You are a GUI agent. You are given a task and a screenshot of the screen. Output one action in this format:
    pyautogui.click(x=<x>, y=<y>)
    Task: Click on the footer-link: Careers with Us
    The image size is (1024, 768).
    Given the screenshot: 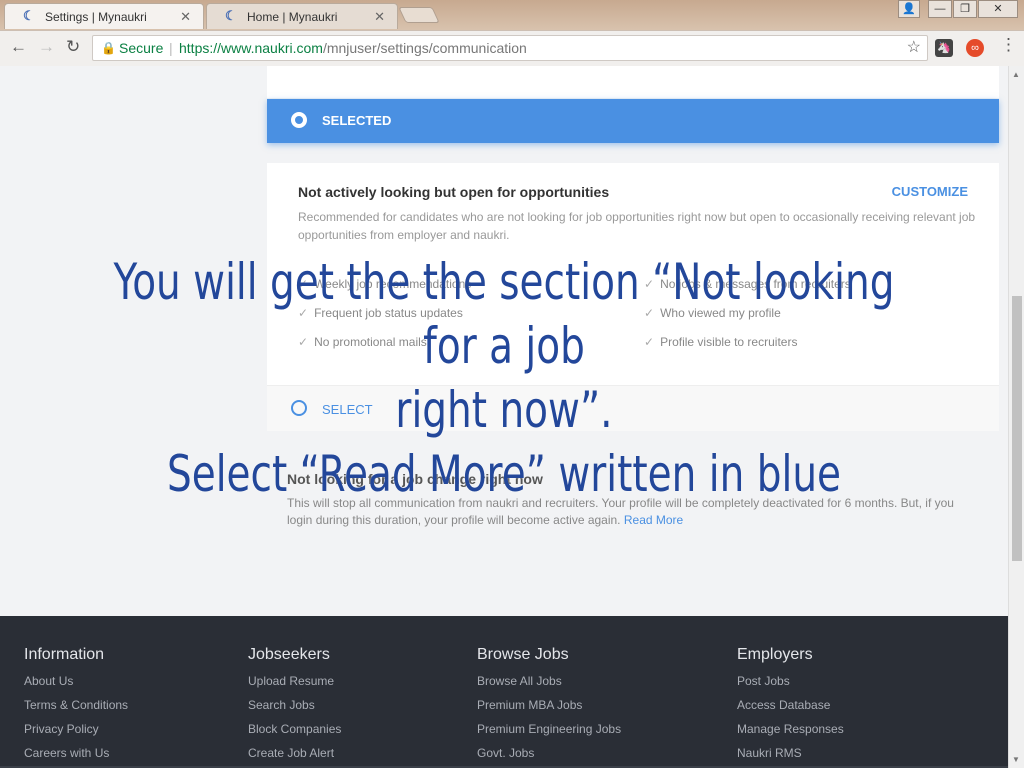 What is the action you would take?
    pyautogui.click(x=76, y=757)
    